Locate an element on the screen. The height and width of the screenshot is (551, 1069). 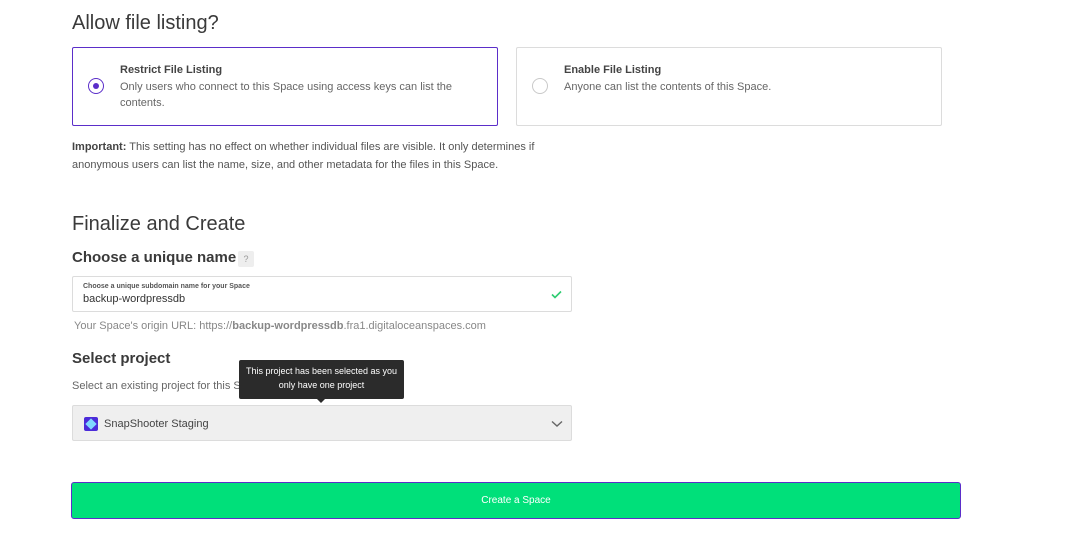
question-icon: ? is located at coordinates (246, 259).